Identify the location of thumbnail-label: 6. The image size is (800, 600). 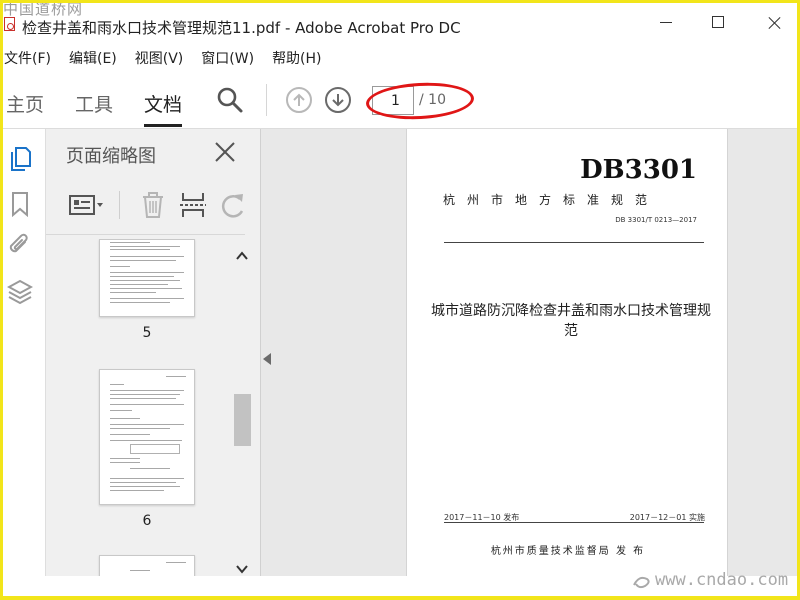
(147, 521).